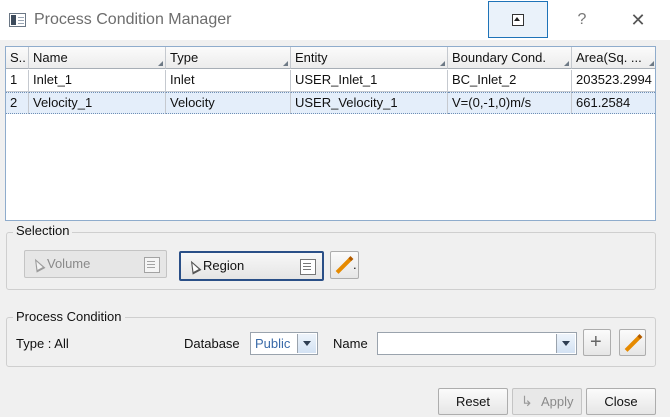  I want to click on cell-boundary-cond: V=(0,-1,0)m/s, so click(510, 103).